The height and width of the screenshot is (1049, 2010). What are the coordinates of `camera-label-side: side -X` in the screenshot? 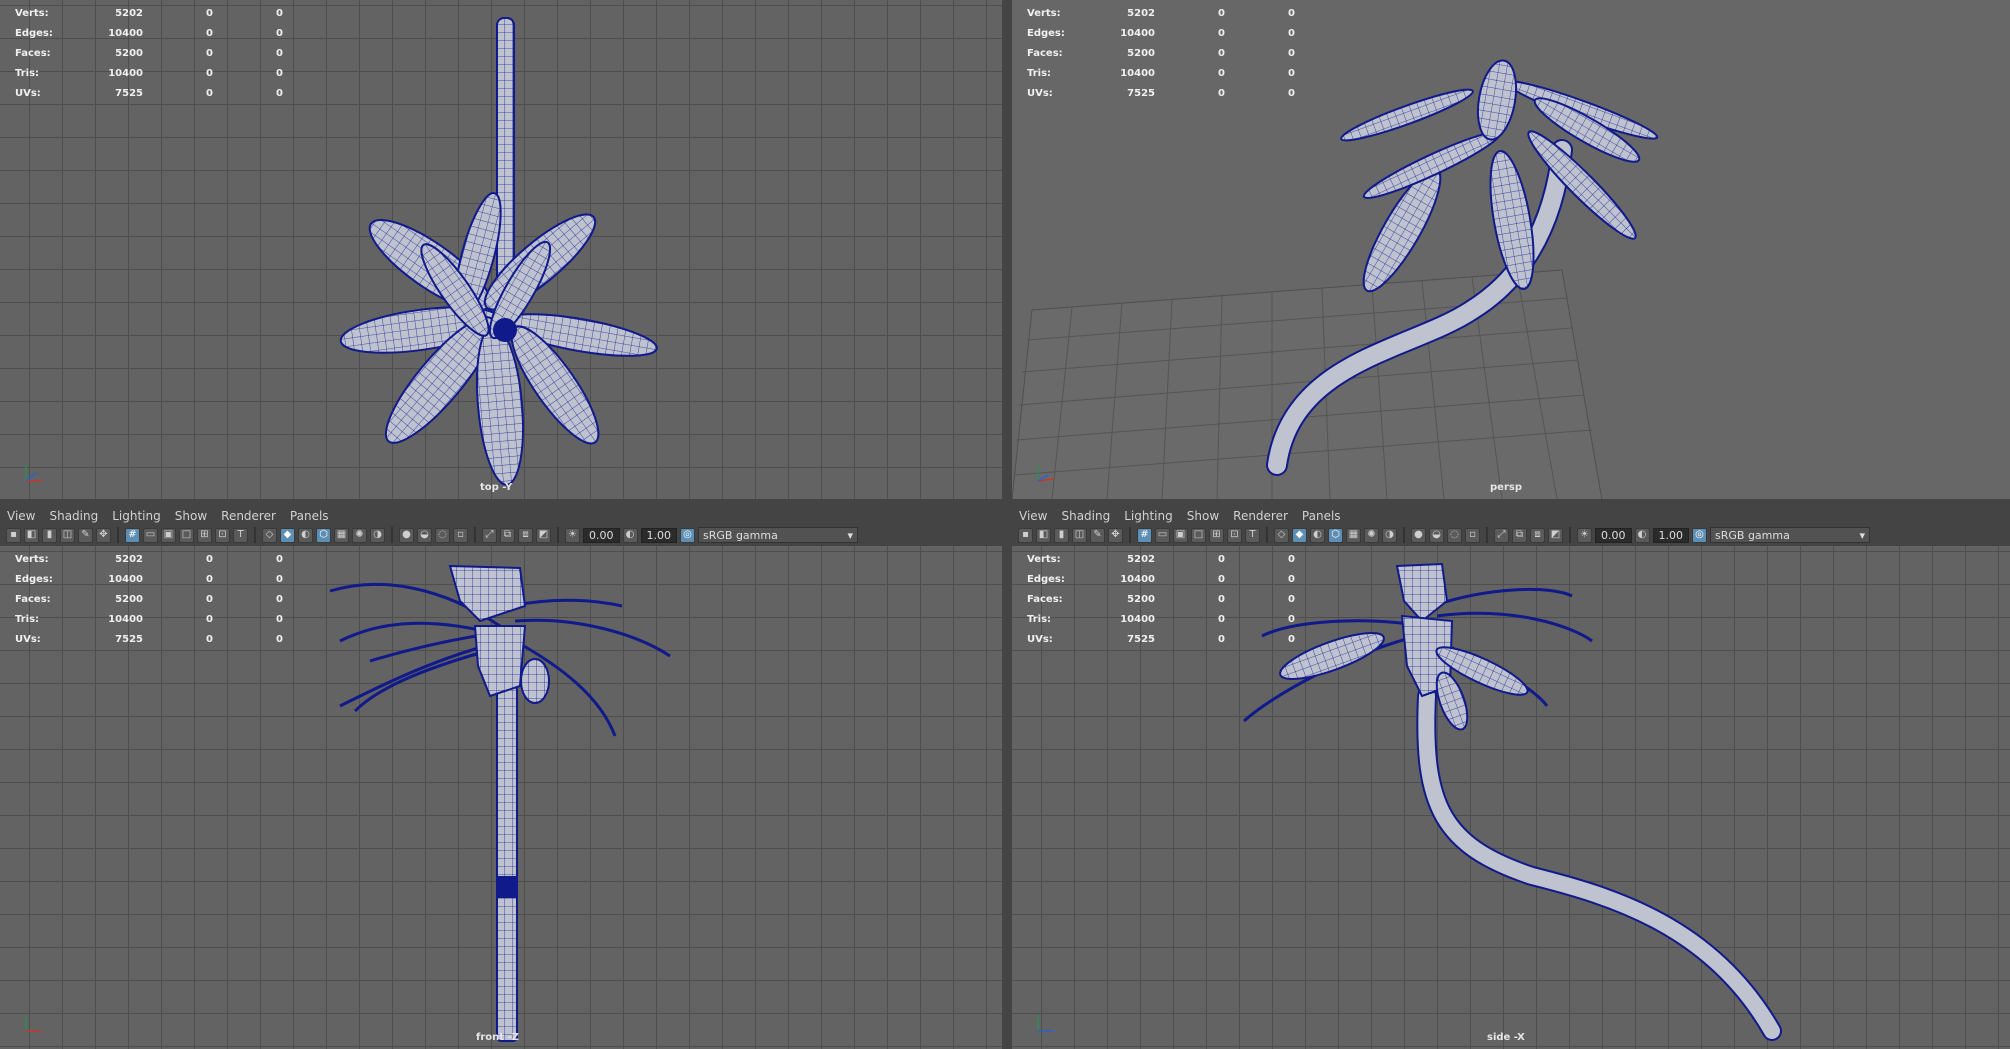 It's located at (1506, 1037).